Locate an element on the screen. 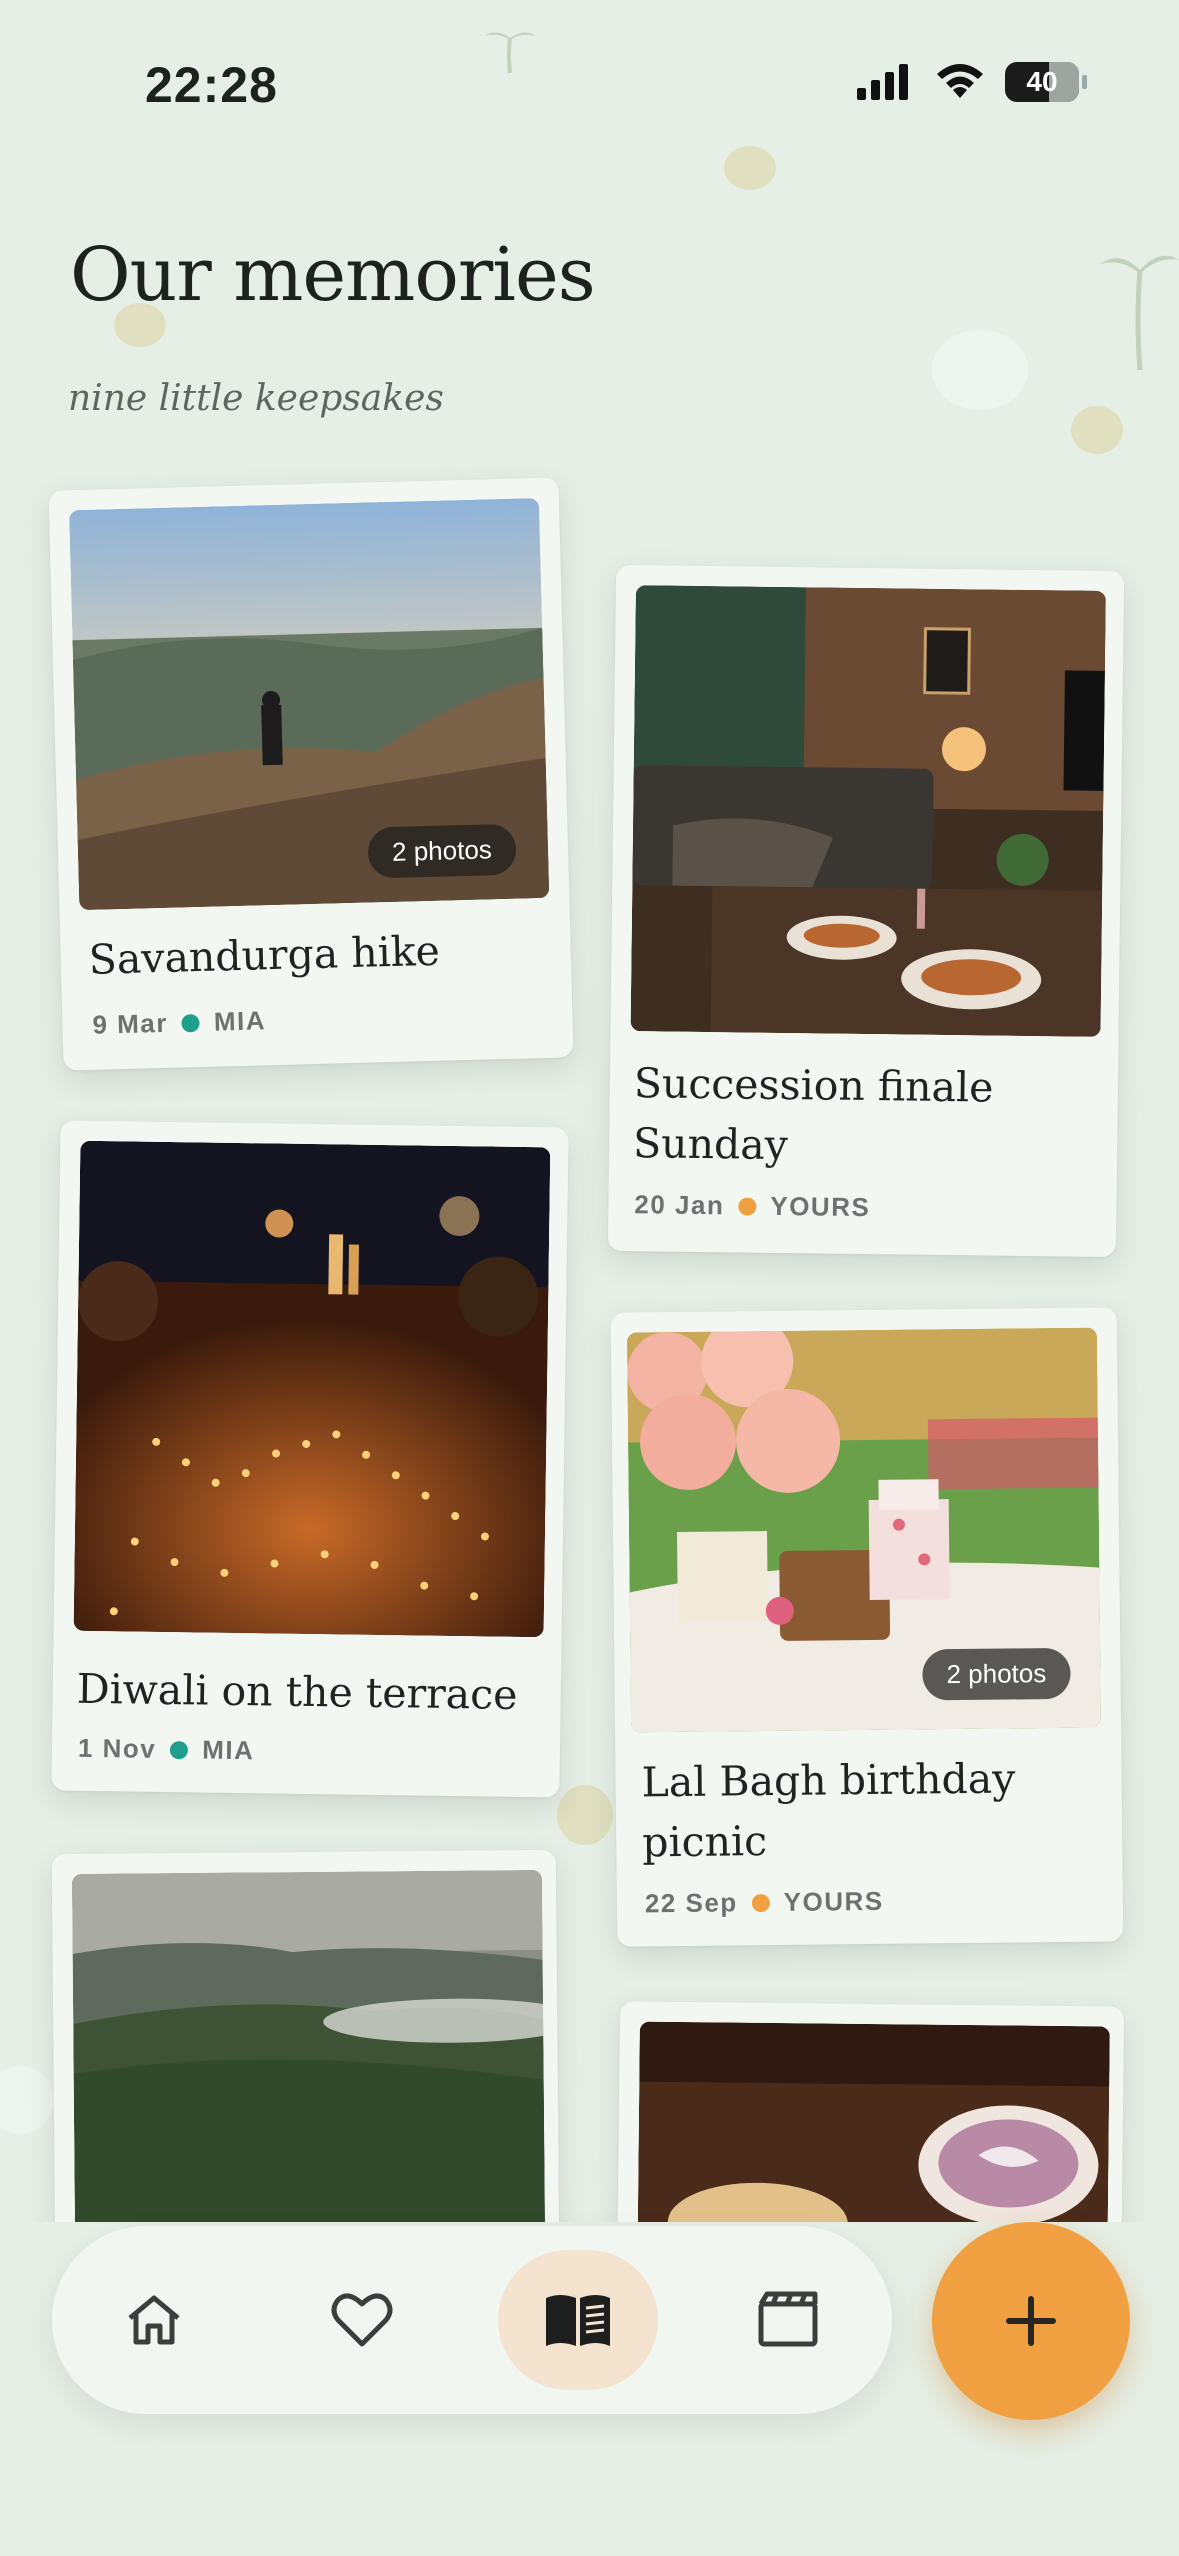 Image resolution: width=1179 pixels, height=2556 pixels. memory-date: 20 Jan is located at coordinates (679, 1205).